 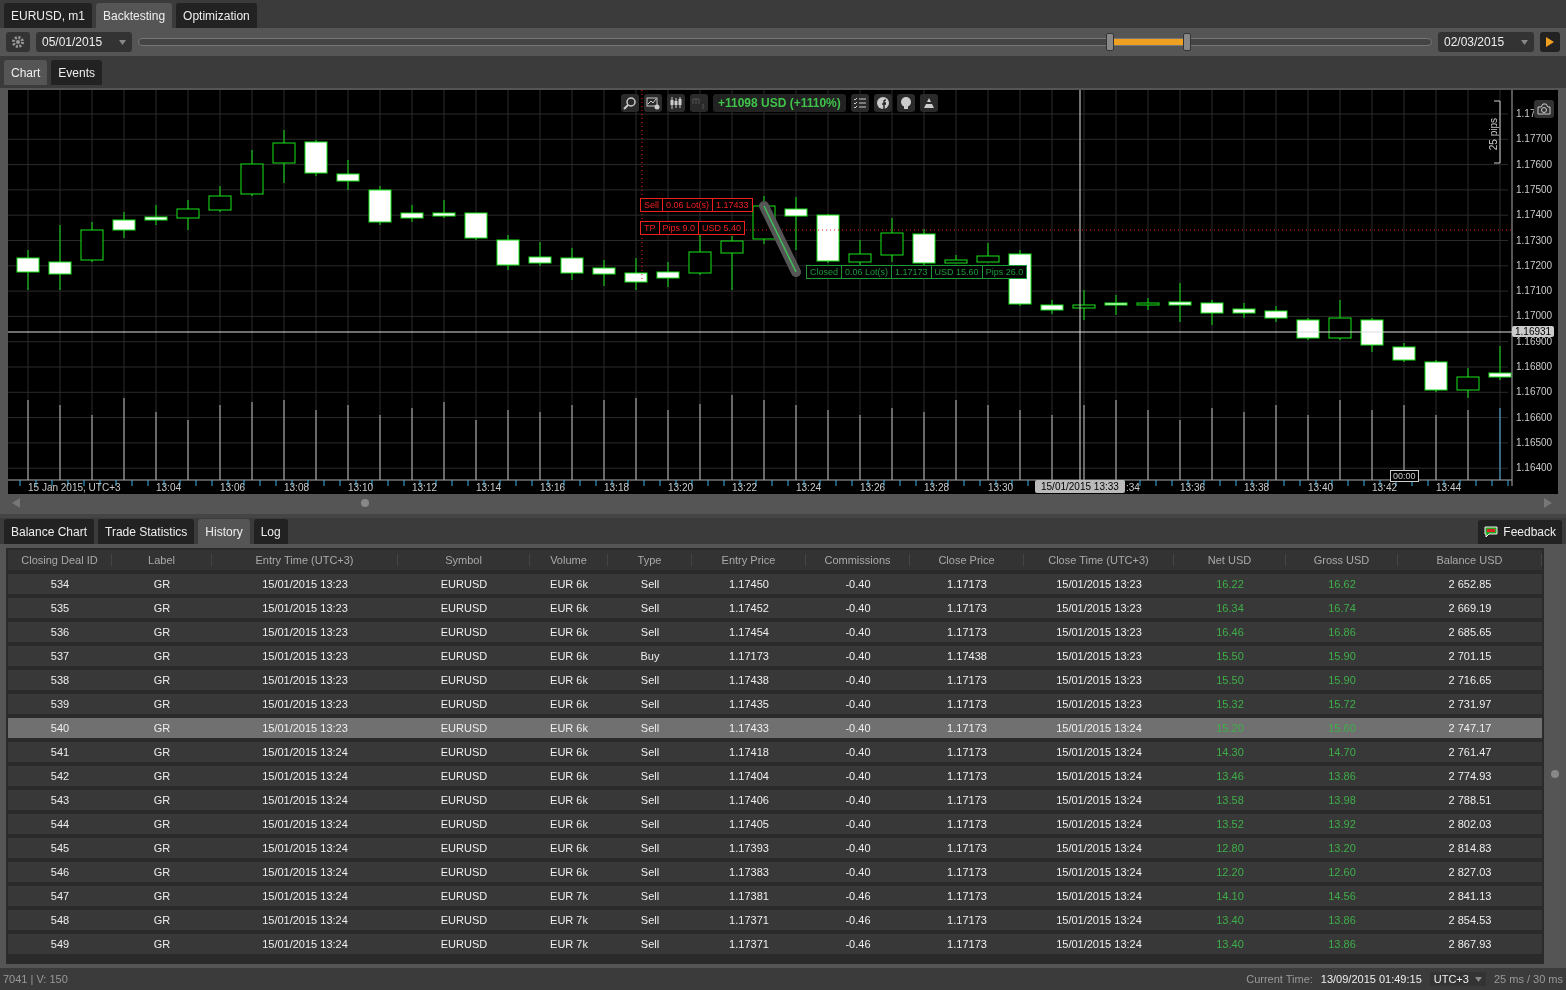 I want to click on tab: Chart, so click(x=26, y=72).